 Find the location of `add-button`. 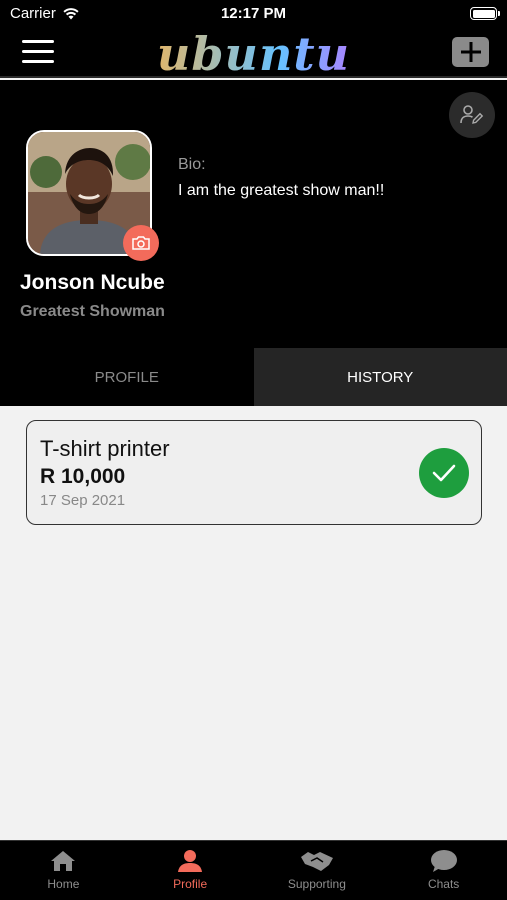

add-button is located at coordinates (470, 52).